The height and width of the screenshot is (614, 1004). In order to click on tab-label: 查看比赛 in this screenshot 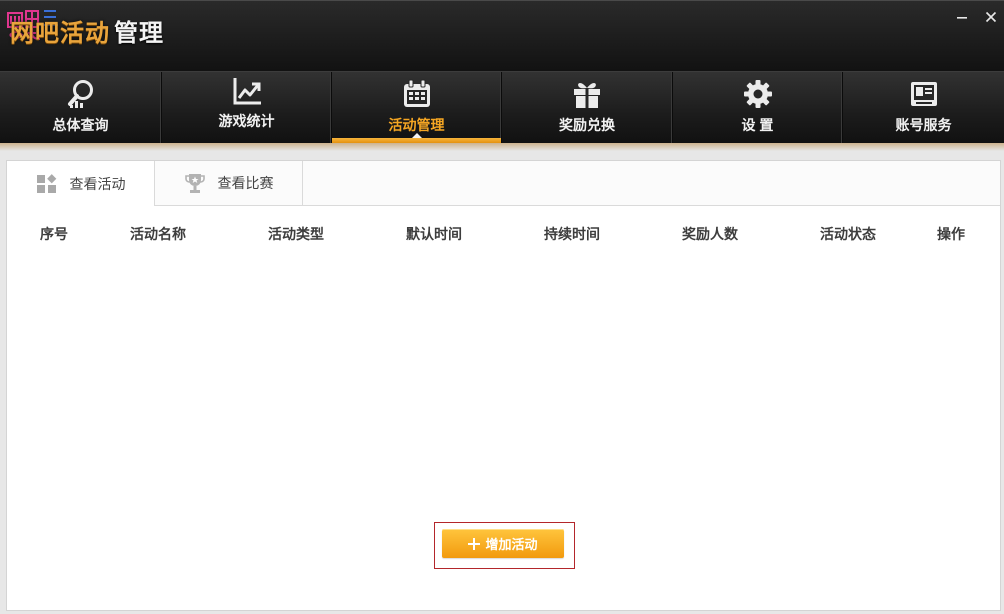, I will do `click(245, 183)`.